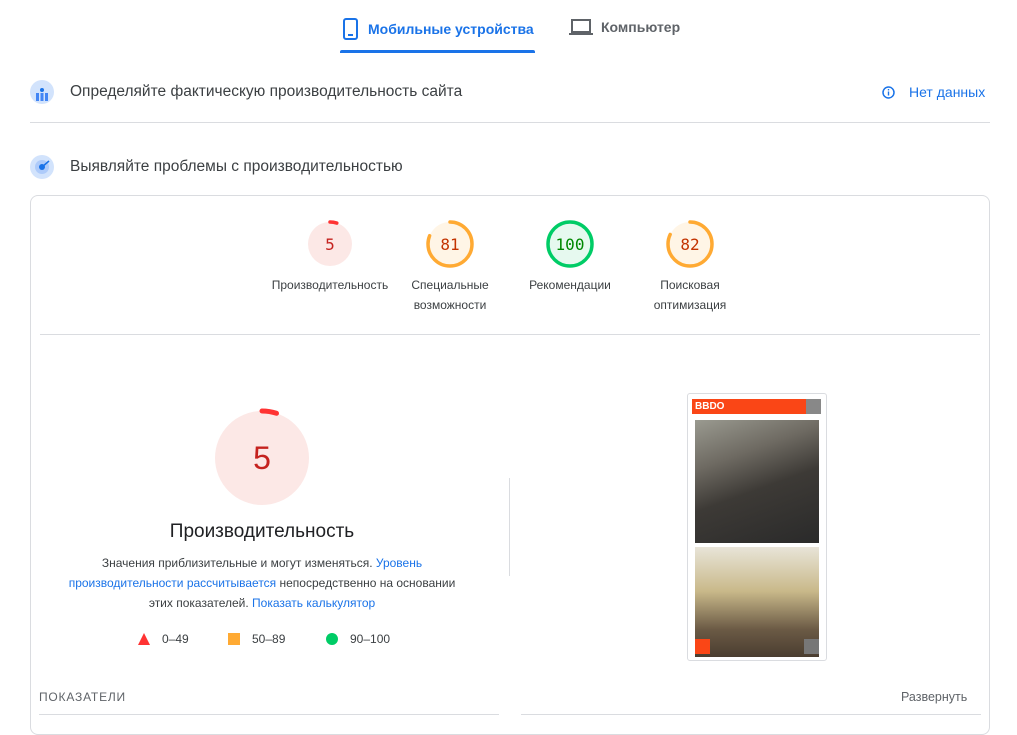 The height and width of the screenshot is (735, 1017). I want to click on smartphone-icon, so click(350, 29).